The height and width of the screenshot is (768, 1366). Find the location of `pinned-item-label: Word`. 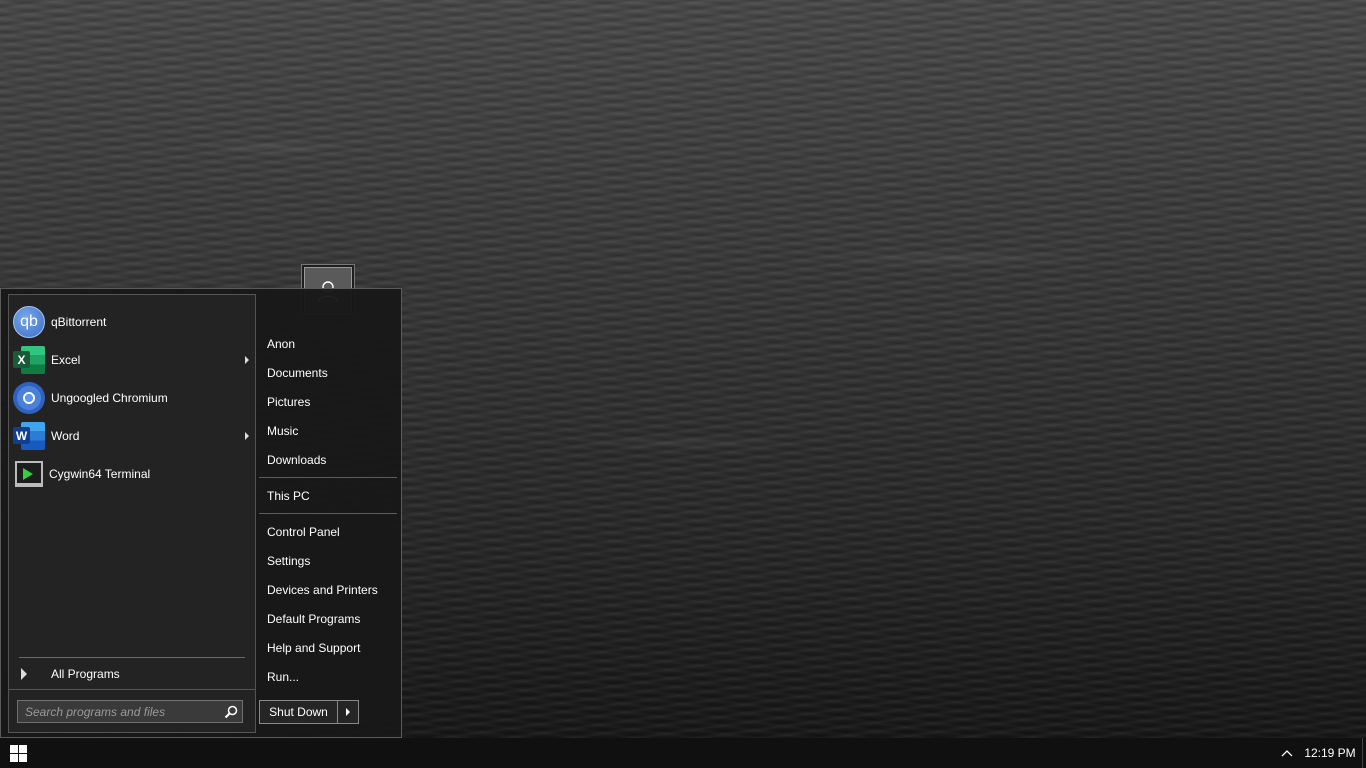

pinned-item-label: Word is located at coordinates (65, 436).